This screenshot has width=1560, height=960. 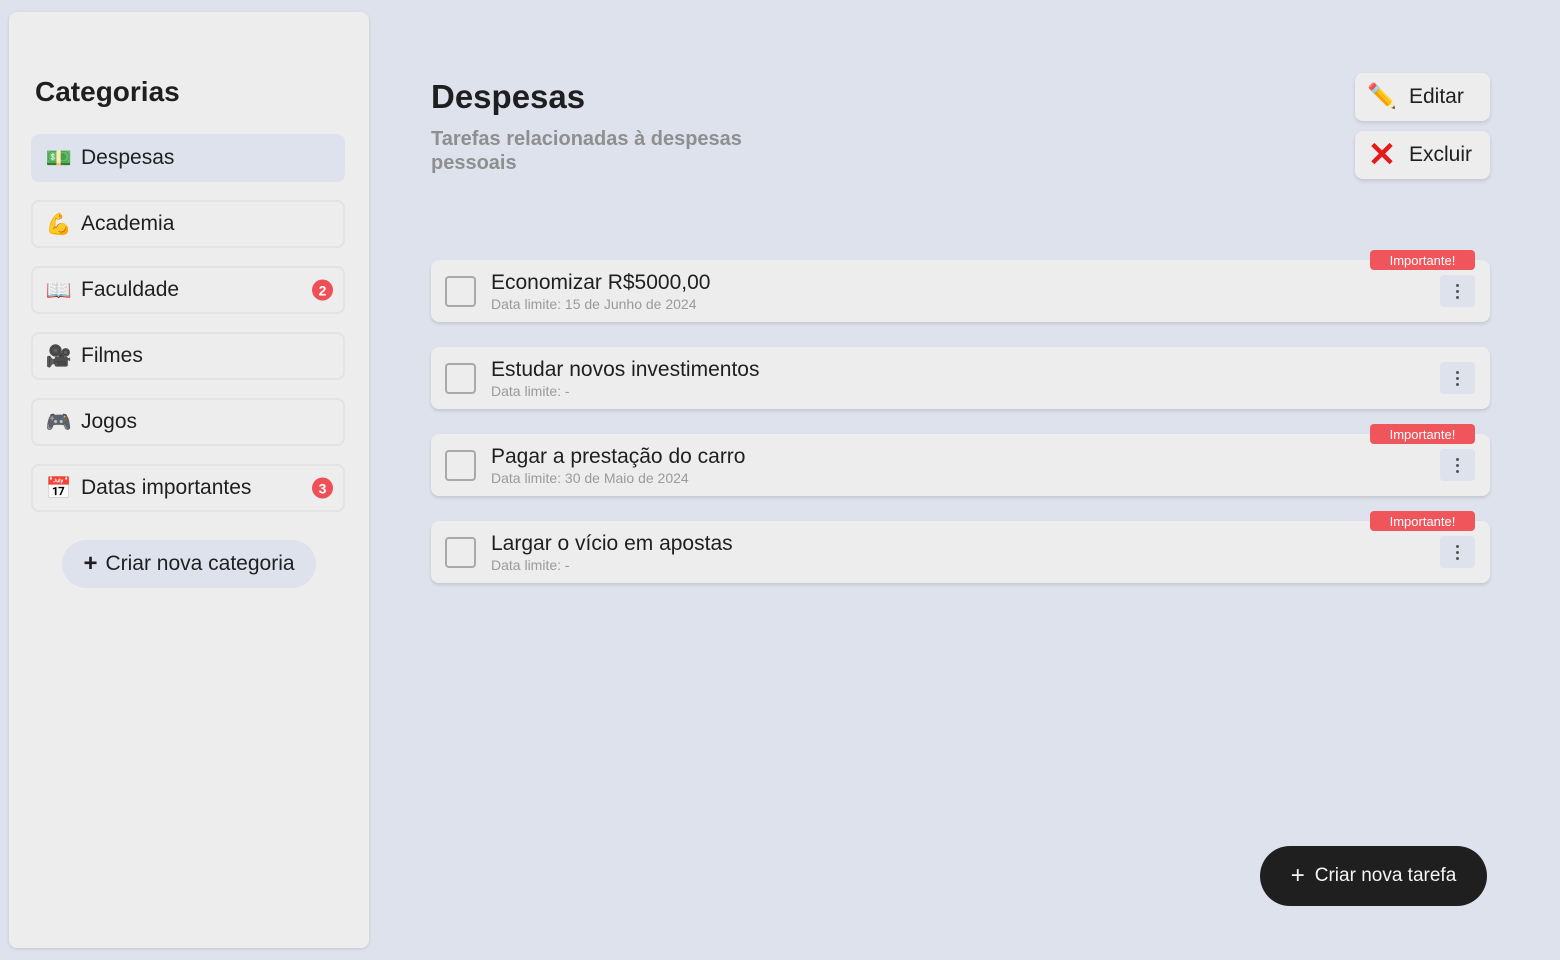 I want to click on money-icon: 💵, so click(x=59, y=158).